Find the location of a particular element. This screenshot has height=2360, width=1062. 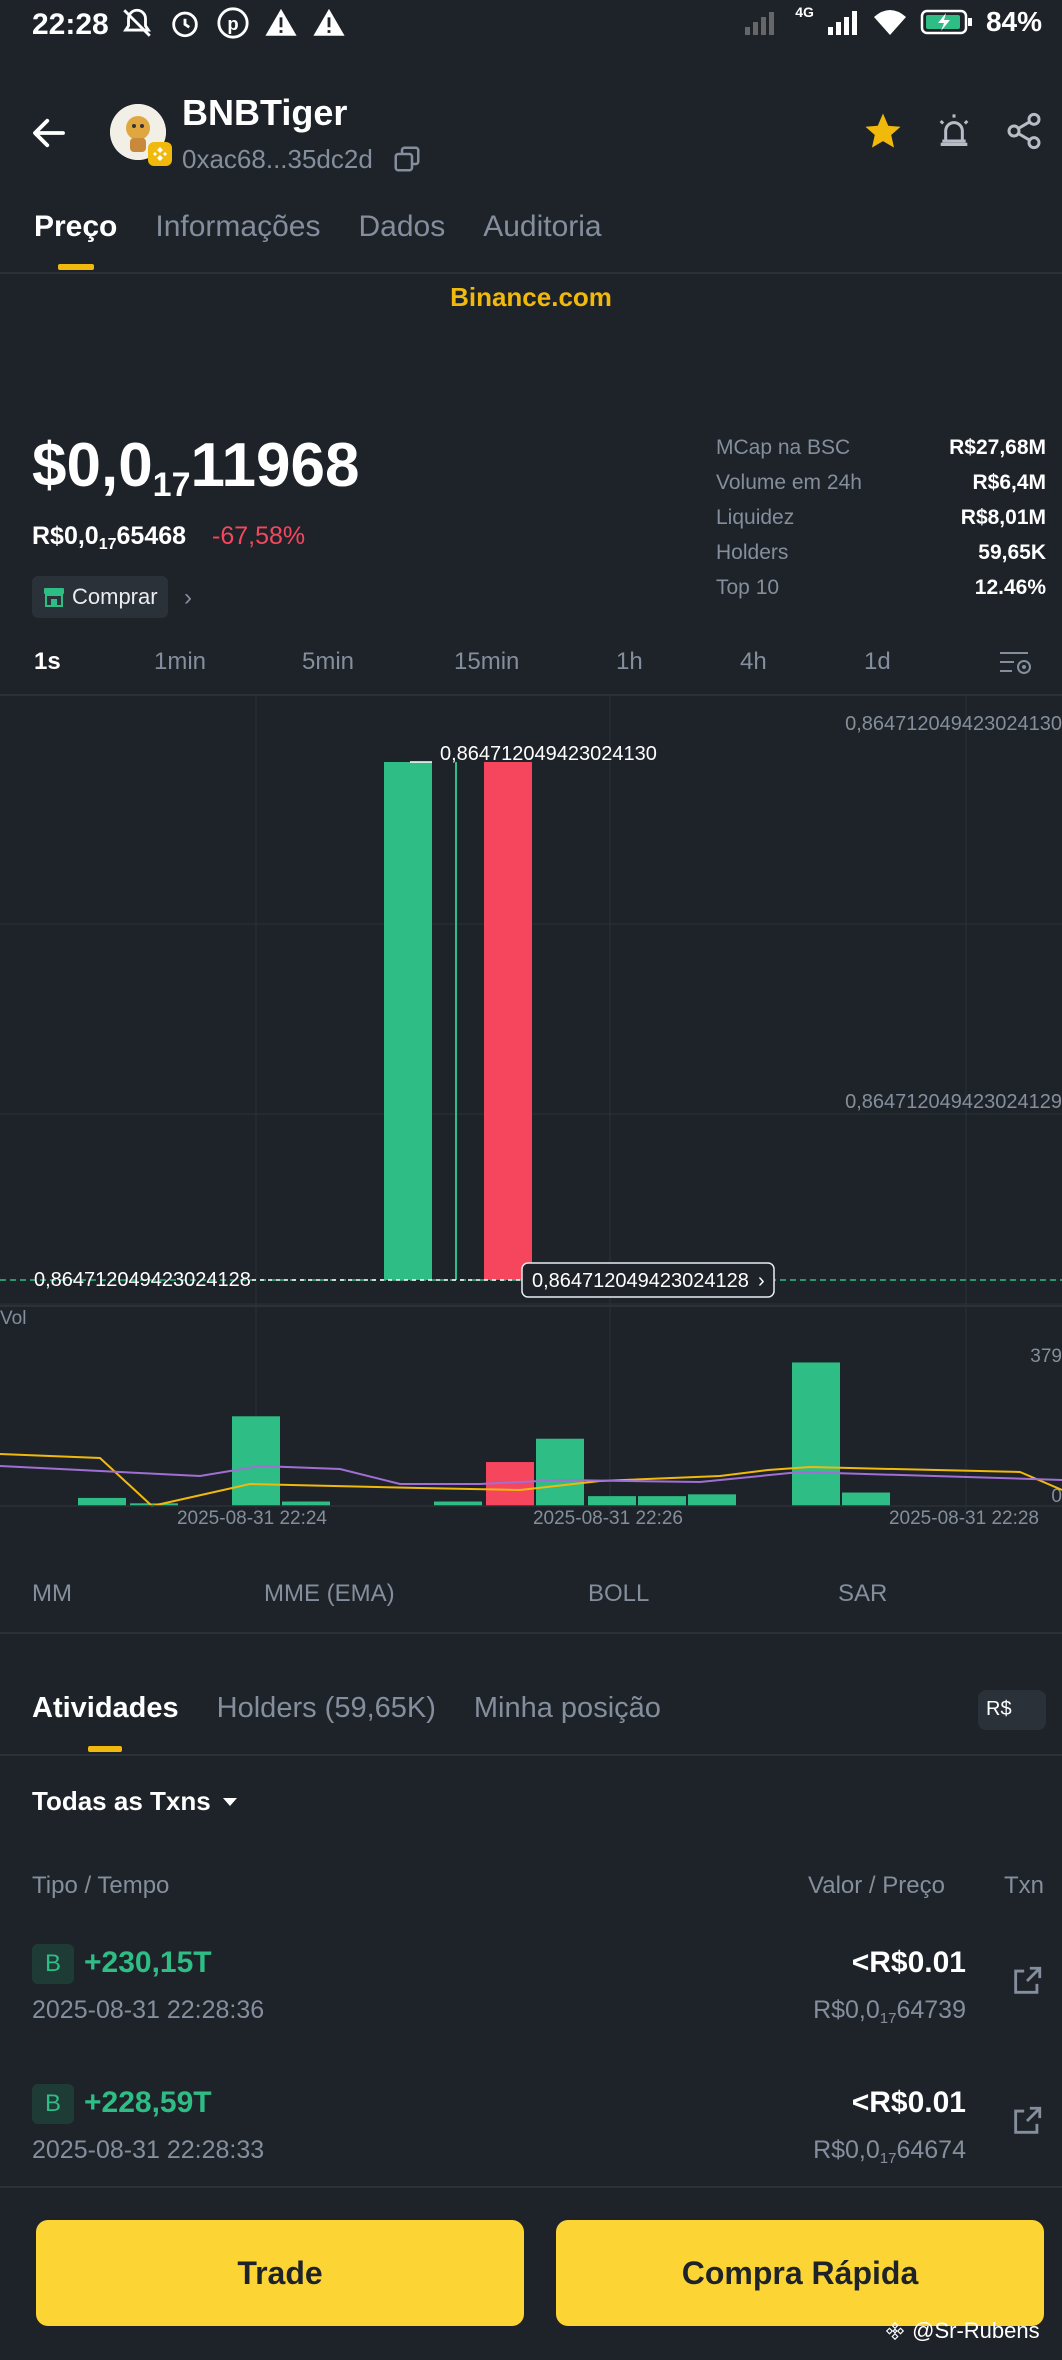

price-usd: $0,01711968 is located at coordinates (196, 467).